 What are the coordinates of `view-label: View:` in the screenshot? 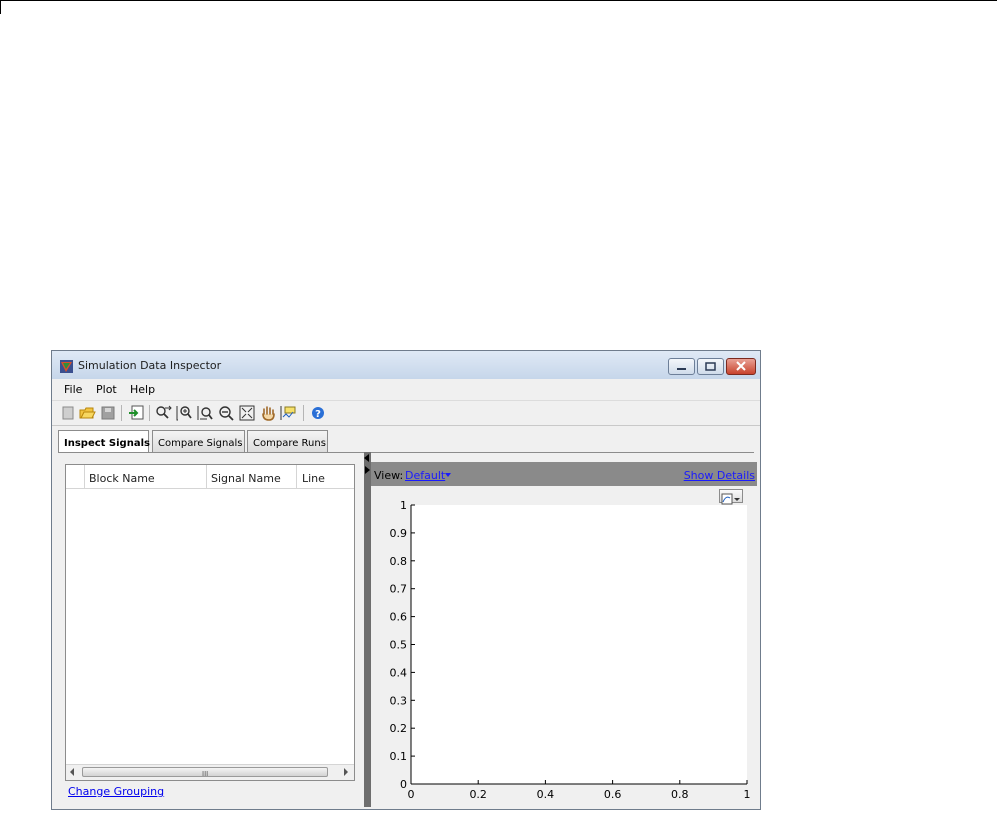 It's located at (389, 475).